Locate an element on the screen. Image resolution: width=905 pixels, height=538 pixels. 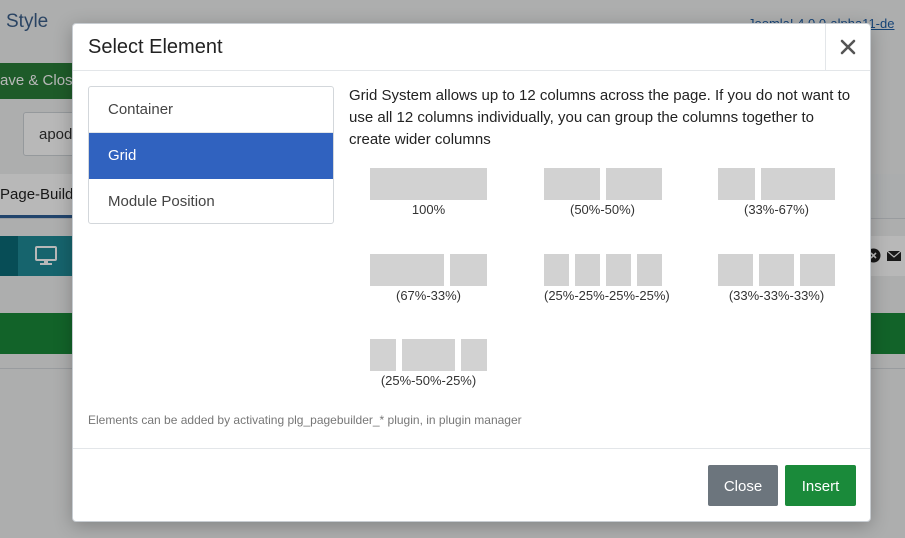
modal-title: Select Element is located at coordinates (155, 47).